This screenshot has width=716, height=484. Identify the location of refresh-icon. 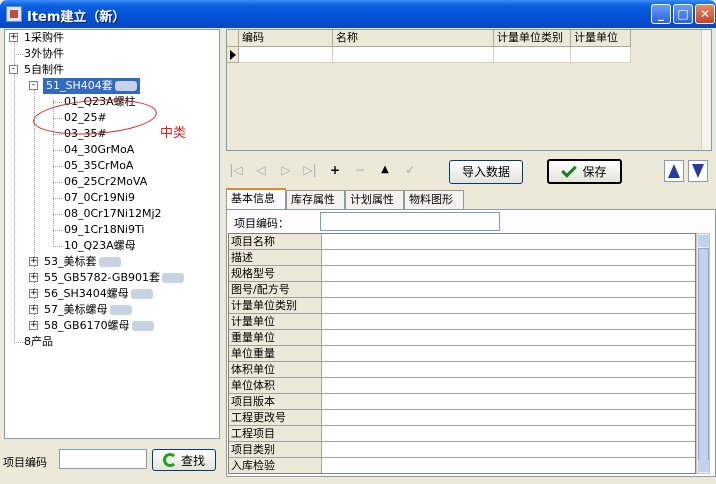
(169, 460).